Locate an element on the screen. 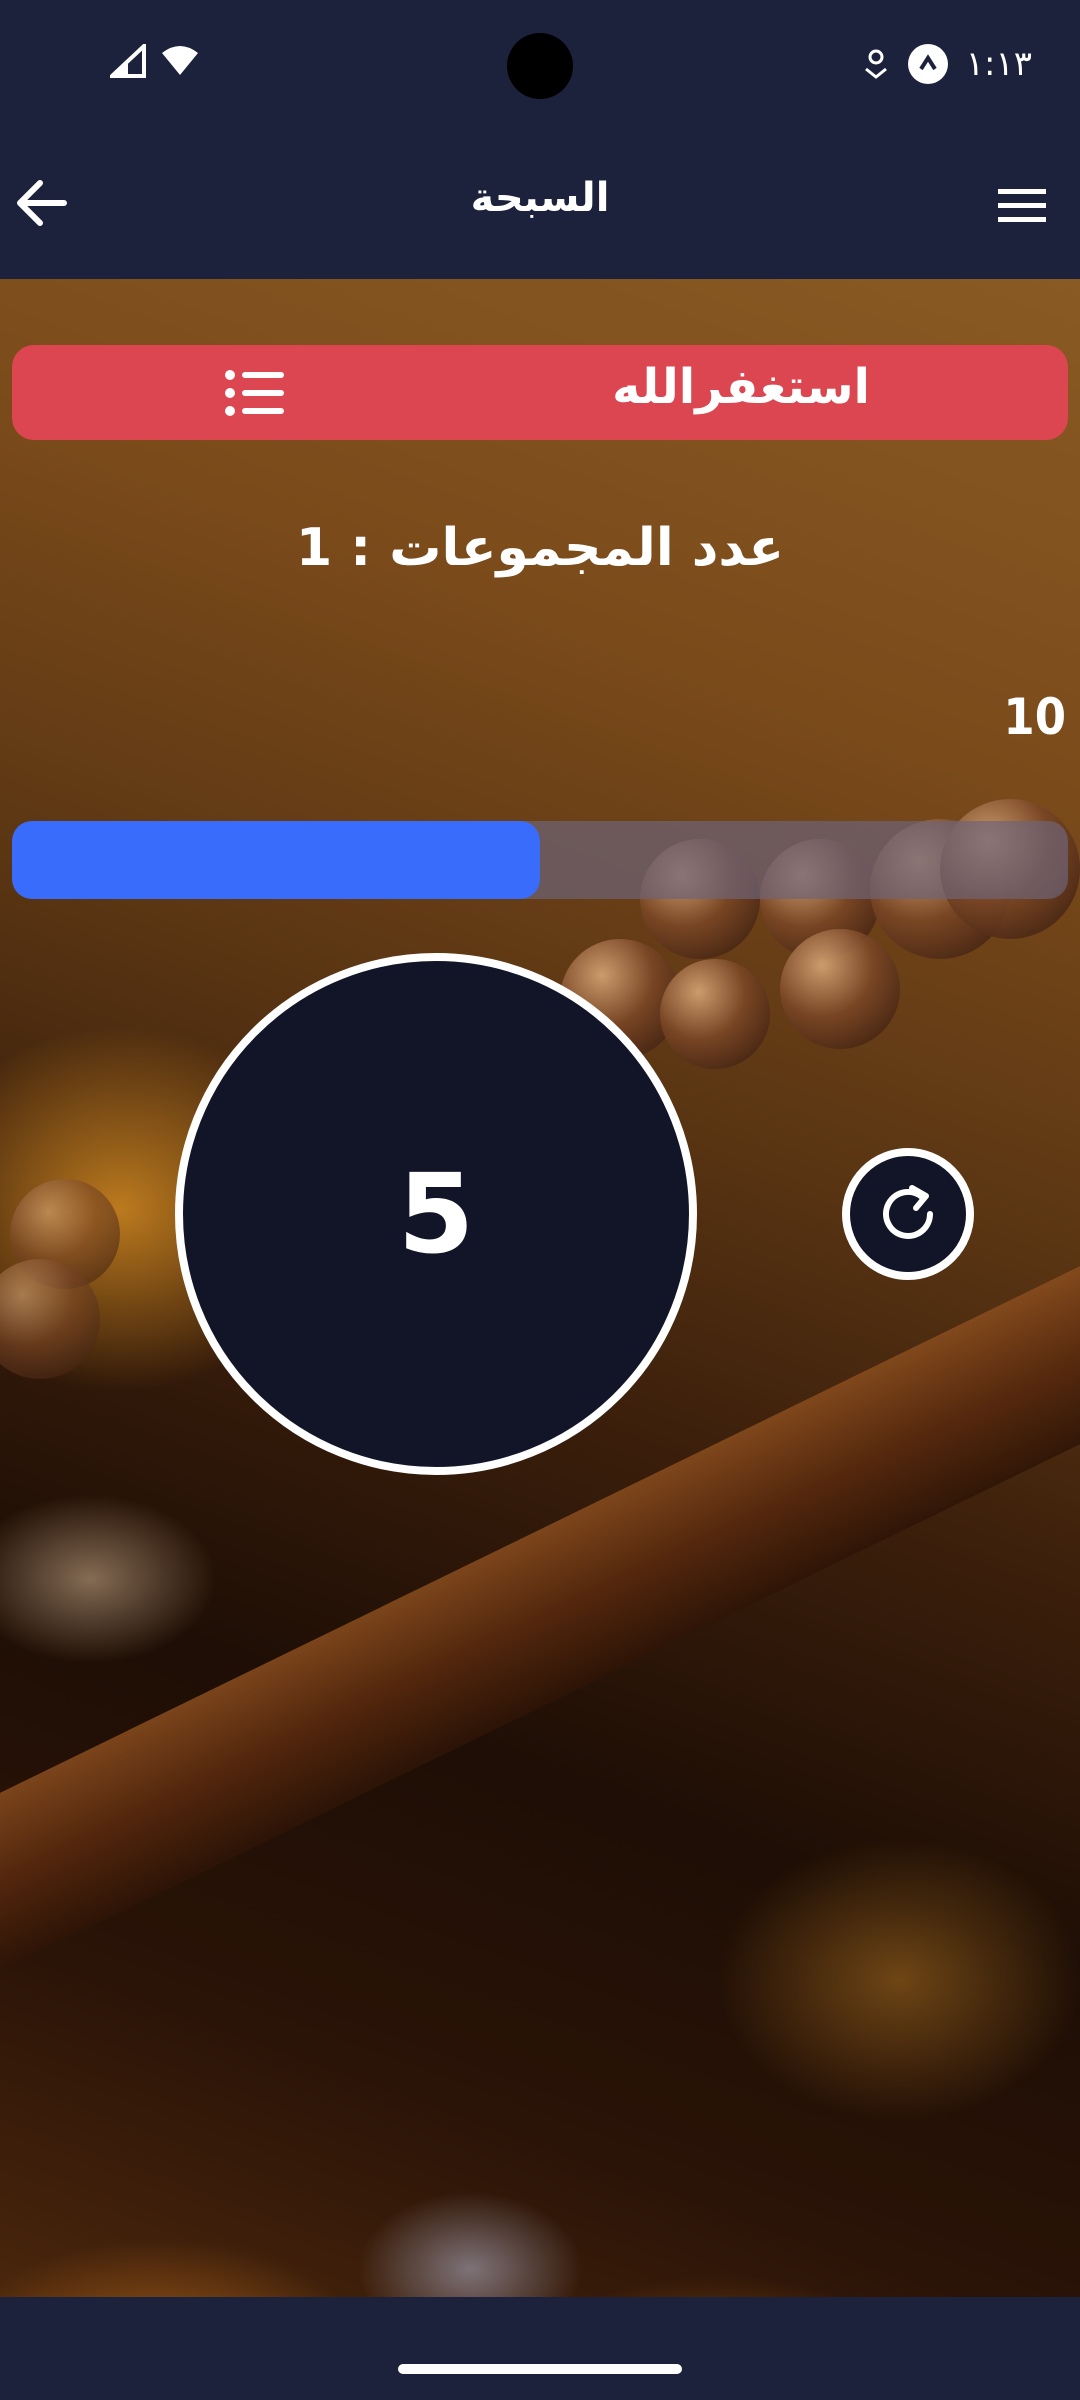 Image resolution: width=1080 pixels, height=2400 pixels. location-icon is located at coordinates (875, 64).